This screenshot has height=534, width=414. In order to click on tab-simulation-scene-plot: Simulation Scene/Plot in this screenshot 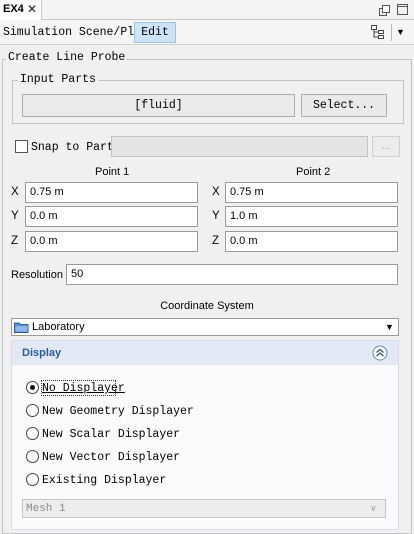, I will do `click(75, 32)`.